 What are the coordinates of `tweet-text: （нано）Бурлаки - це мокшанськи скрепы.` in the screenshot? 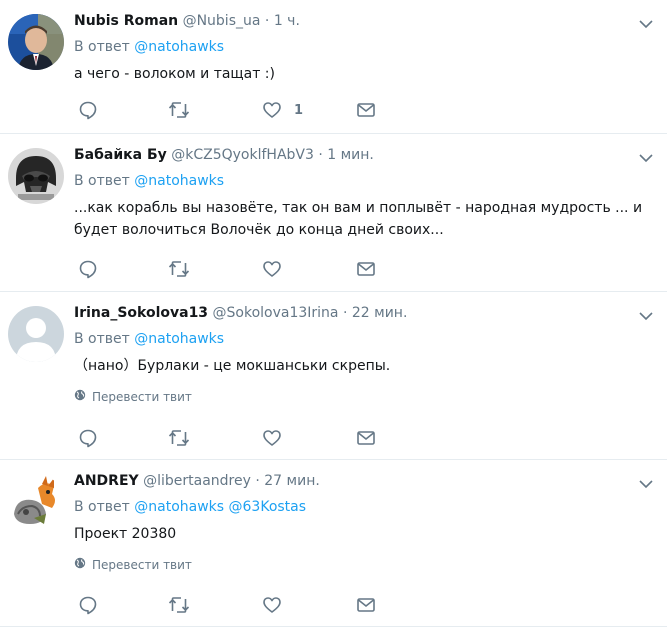 It's located at (232, 366).